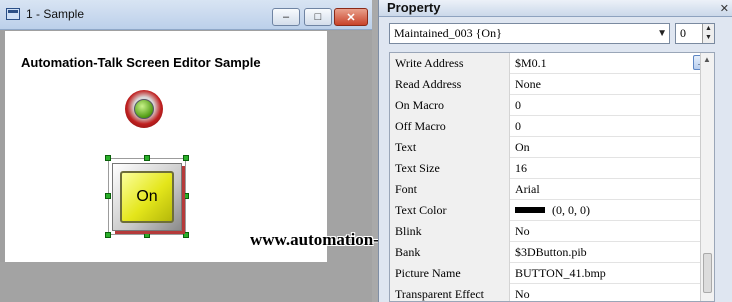 The image size is (732, 302). What do you see at coordinates (55, 14) in the screenshot?
I see `document-title: 1 - Sample` at bounding box center [55, 14].